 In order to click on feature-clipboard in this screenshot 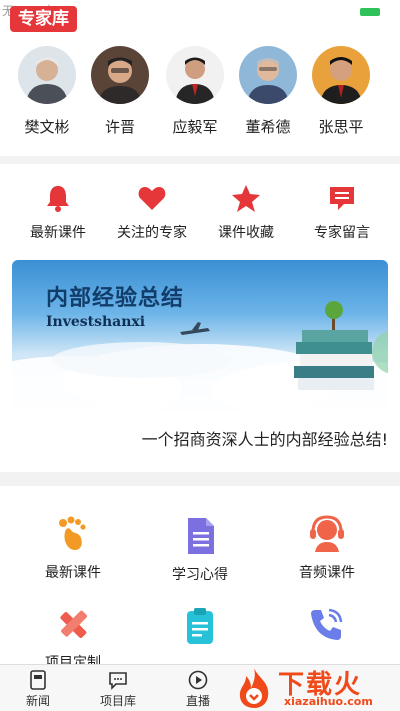, I will do `click(200, 630)`.